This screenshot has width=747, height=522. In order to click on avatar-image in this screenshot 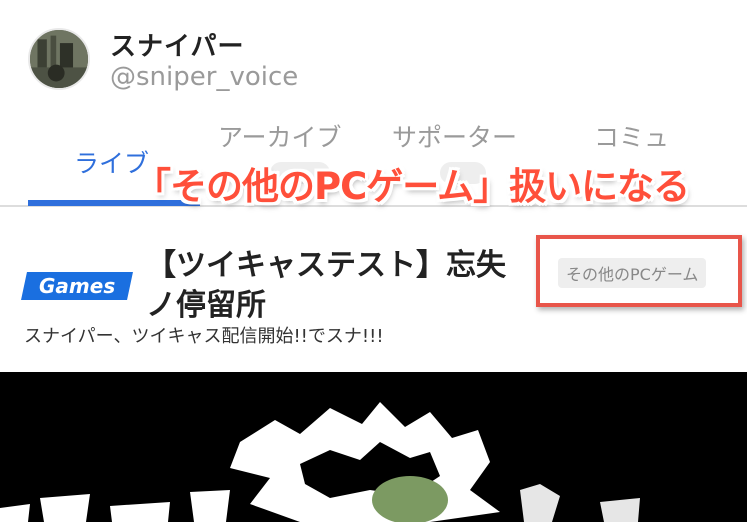, I will do `click(59, 59)`.